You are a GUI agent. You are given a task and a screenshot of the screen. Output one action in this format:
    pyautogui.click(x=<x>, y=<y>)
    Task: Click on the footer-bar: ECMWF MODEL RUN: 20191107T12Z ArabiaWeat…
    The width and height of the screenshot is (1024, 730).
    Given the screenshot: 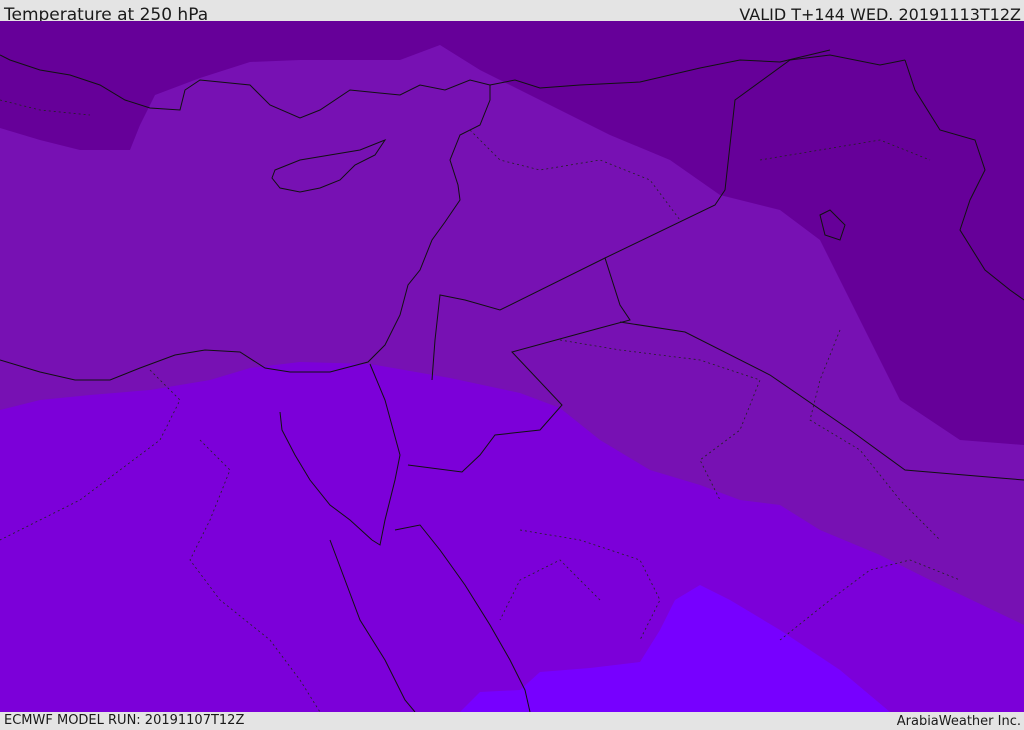 What is the action you would take?
    pyautogui.click(x=512, y=720)
    